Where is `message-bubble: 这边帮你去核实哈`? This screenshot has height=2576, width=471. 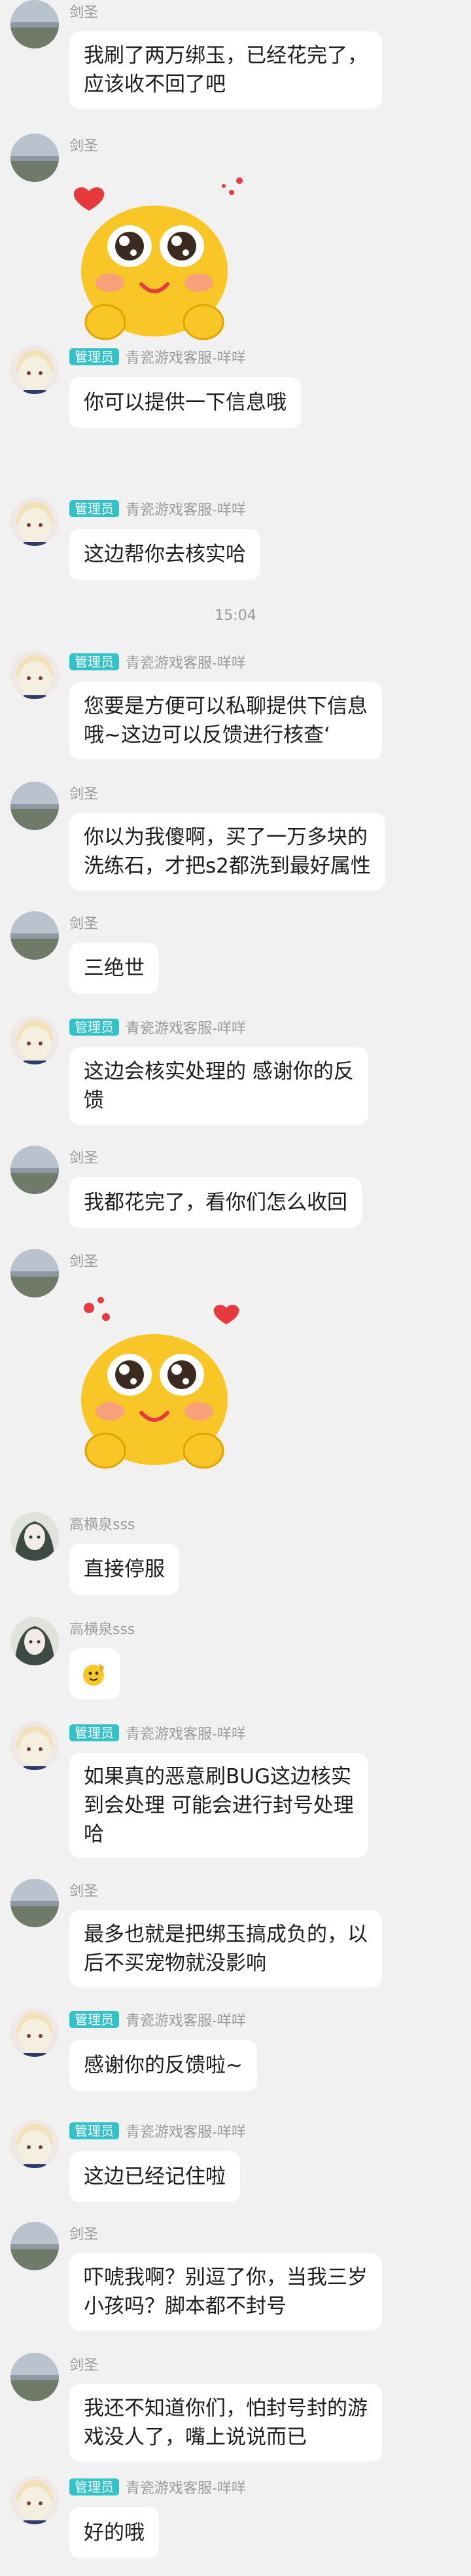
message-bubble: 这边帮你去核实哈 is located at coordinates (164, 554).